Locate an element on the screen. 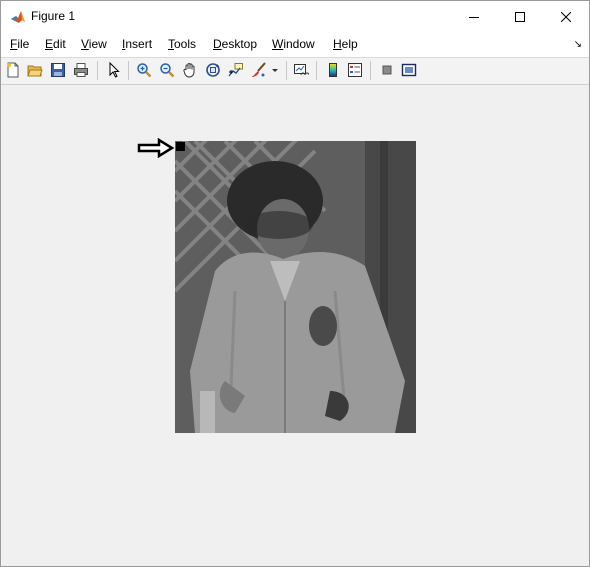 This screenshot has height=567, width=590. menu-window: Window is located at coordinates (293, 44).